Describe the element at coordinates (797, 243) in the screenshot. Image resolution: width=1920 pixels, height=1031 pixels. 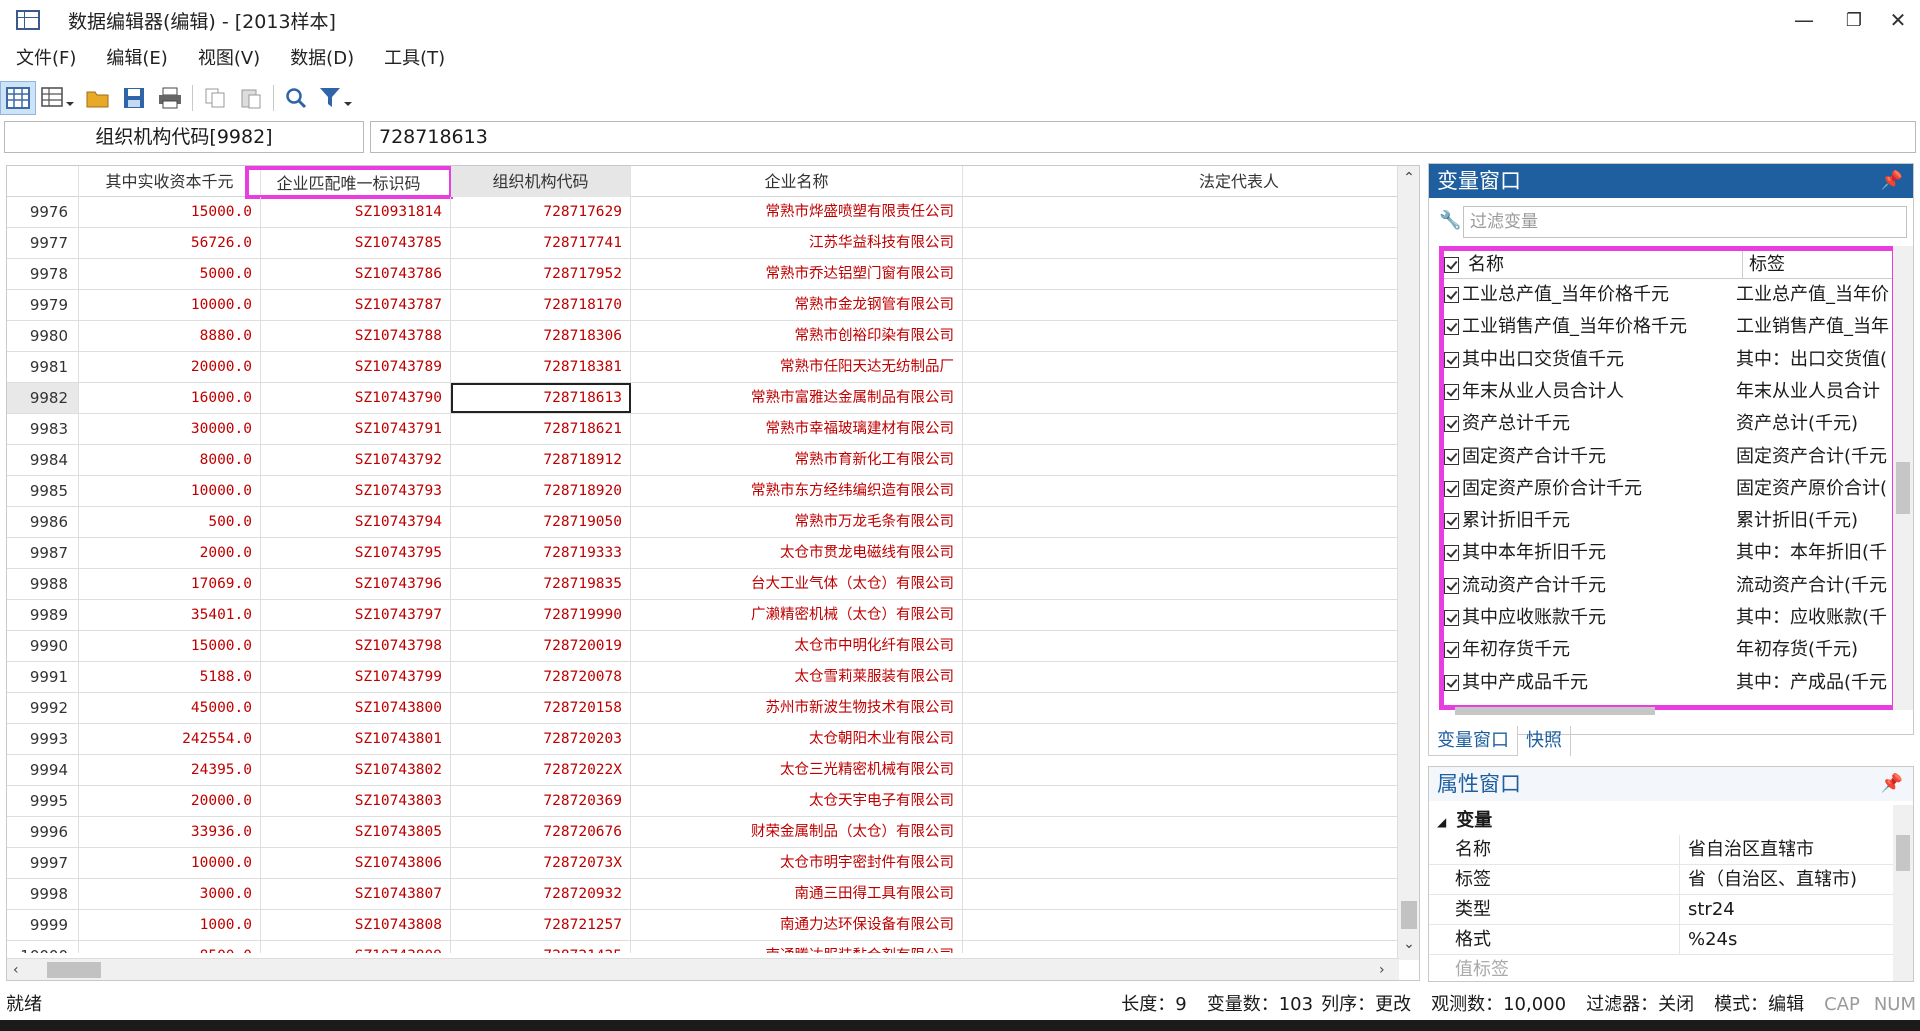
I see `cell-firm-name: 江苏华益科技有限公司` at that location.